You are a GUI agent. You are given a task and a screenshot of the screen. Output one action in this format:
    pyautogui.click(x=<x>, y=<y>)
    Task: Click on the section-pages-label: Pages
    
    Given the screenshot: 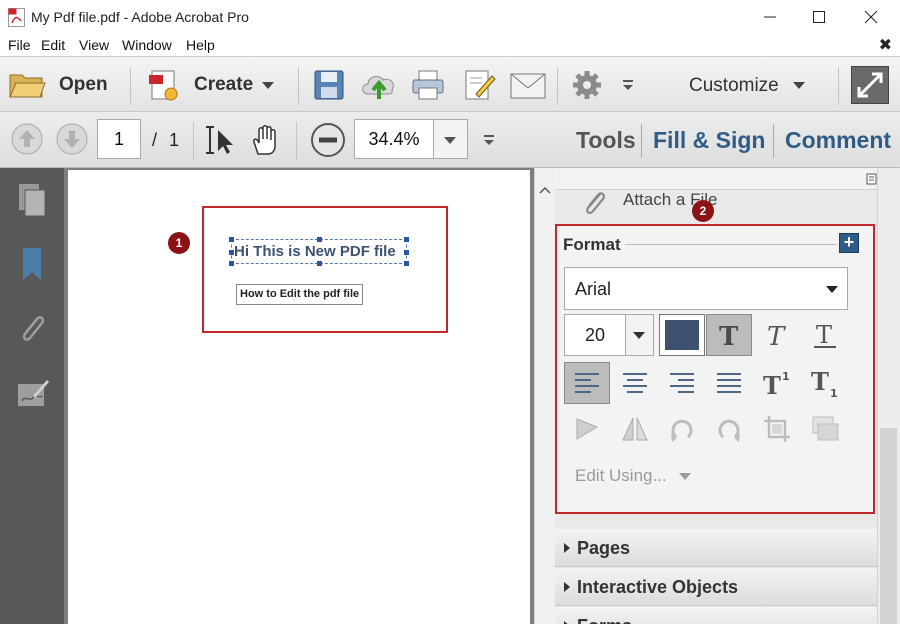 What is the action you would take?
    pyautogui.click(x=604, y=548)
    